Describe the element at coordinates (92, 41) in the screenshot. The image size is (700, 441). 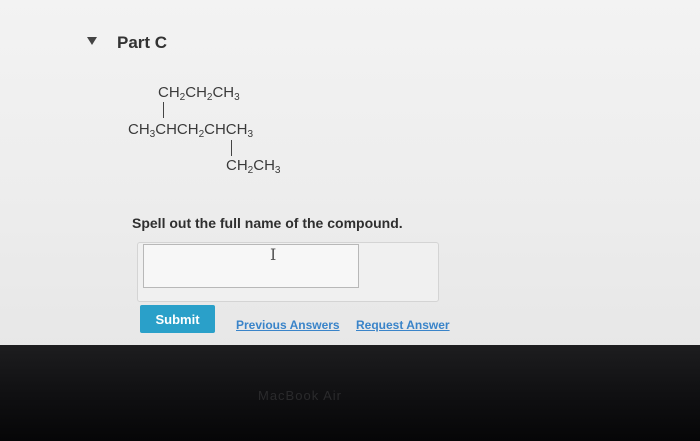
I see `collapse-triangle-icon` at that location.